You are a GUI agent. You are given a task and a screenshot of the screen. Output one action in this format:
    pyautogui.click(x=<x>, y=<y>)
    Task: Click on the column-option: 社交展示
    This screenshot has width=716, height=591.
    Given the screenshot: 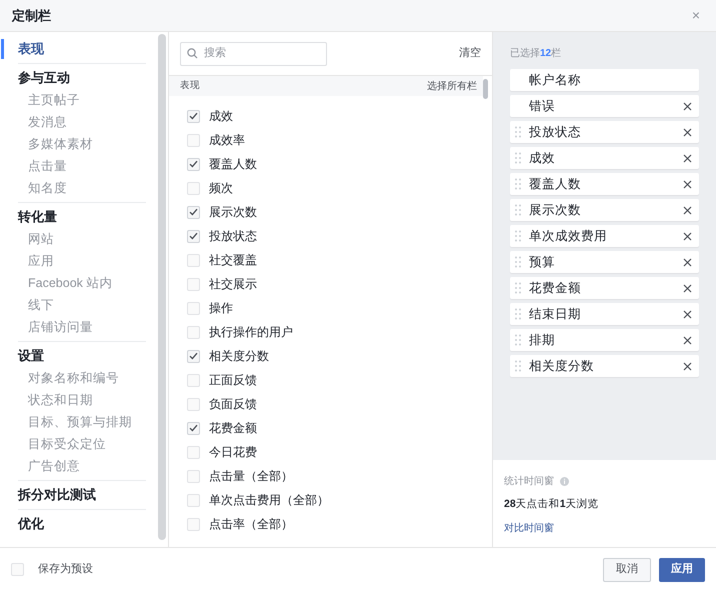 What is the action you would take?
    pyautogui.click(x=233, y=284)
    